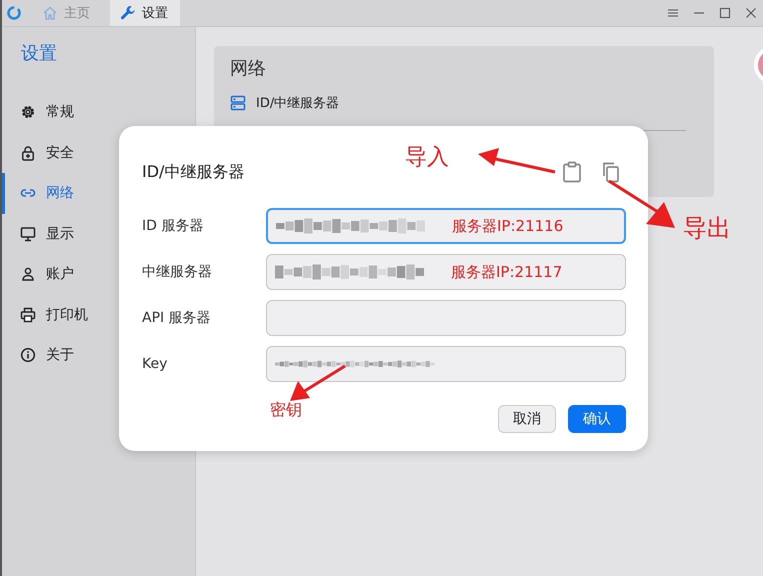 The width and height of the screenshot is (763, 576). Describe the element at coordinates (193, 172) in the screenshot. I see `dialog-title: ID/中继服务器` at that location.